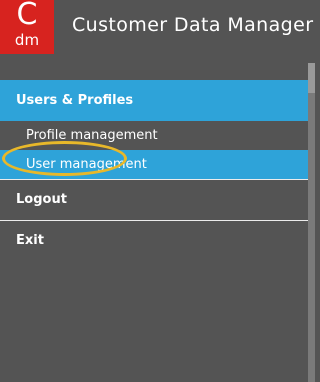 The height and width of the screenshot is (382, 320). I want to click on nav-item-exit: Exit, so click(154, 241).